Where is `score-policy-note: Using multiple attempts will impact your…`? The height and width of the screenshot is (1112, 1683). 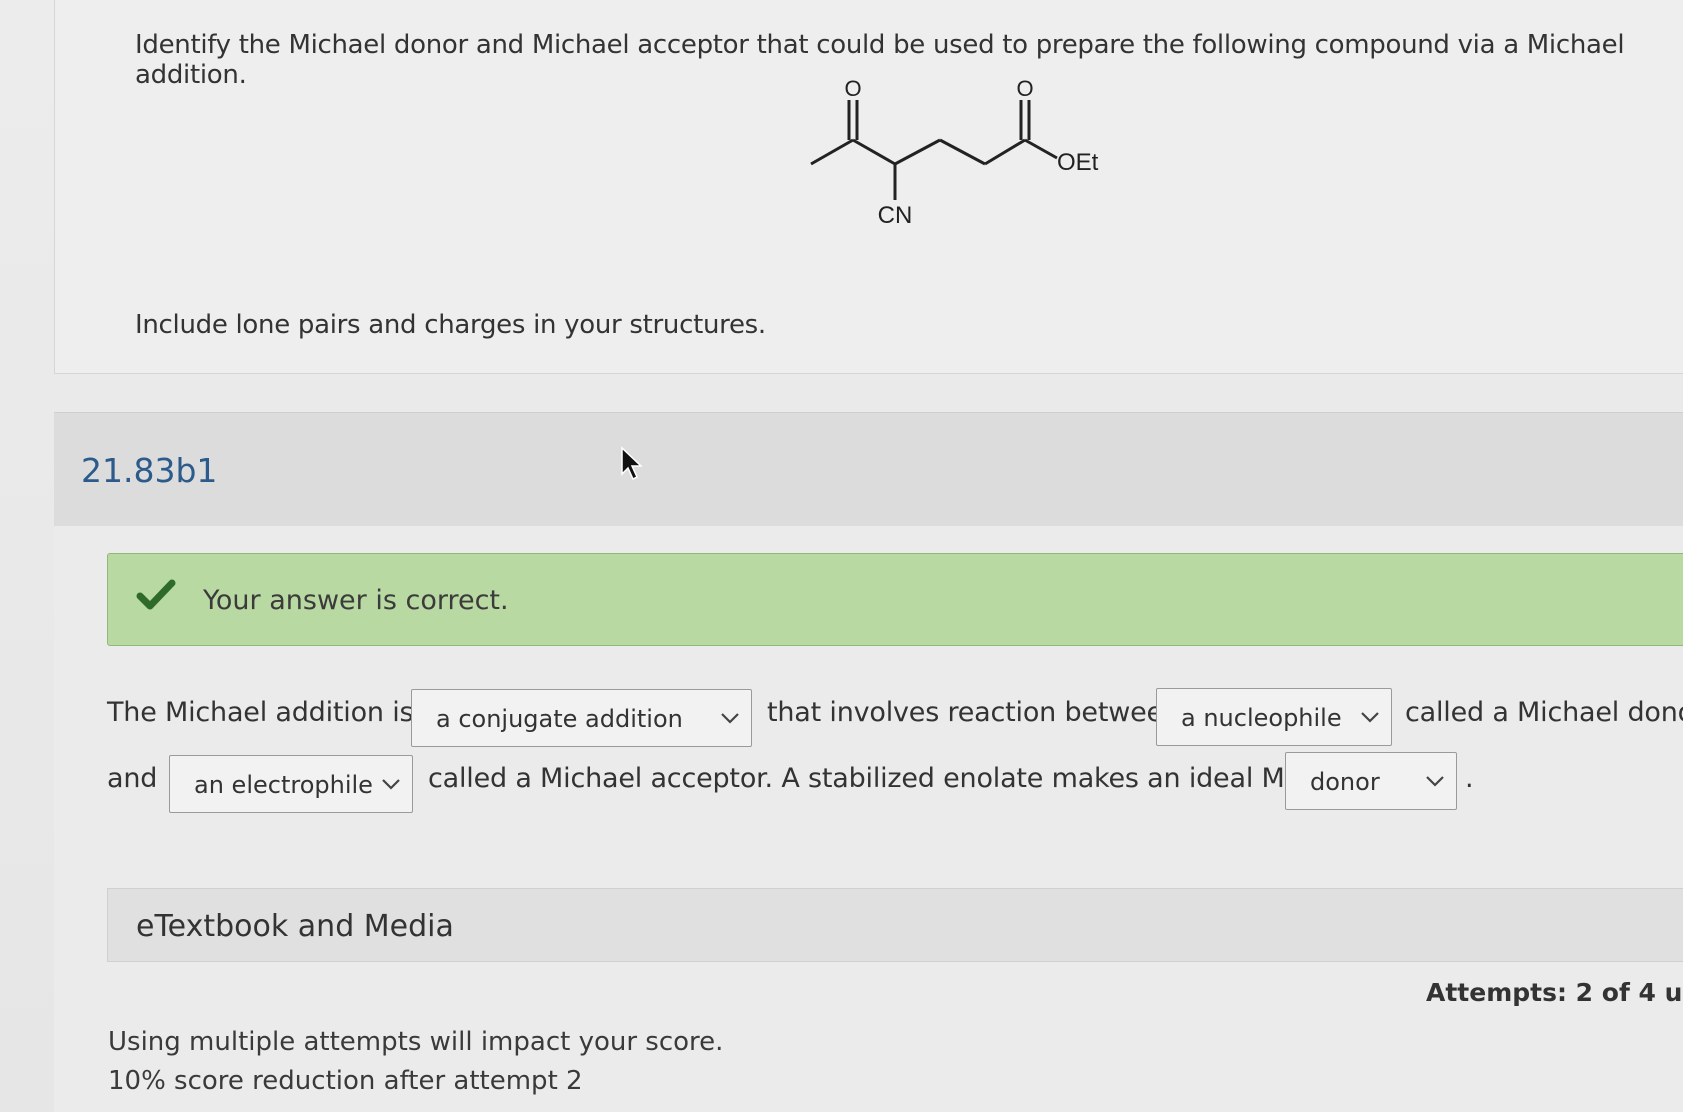
score-policy-note: Using multiple attempts will impact your… is located at coordinates (415, 1062).